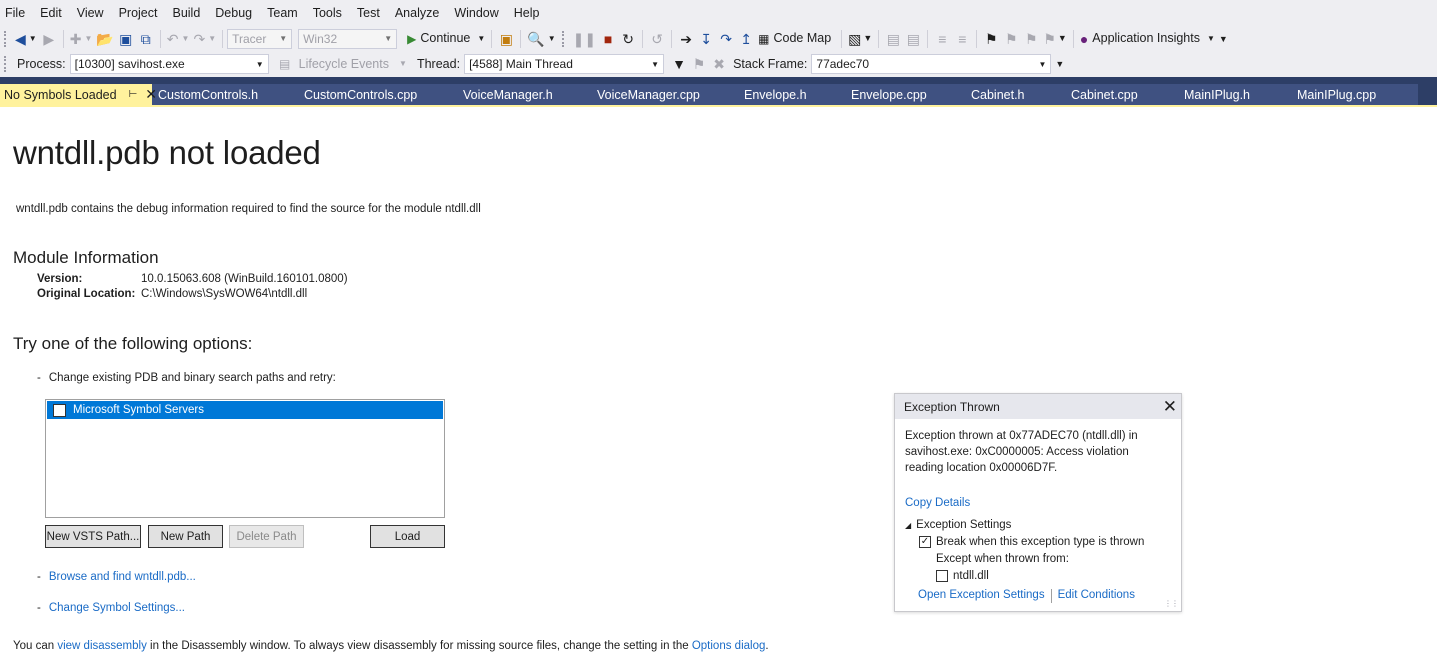 This screenshot has height=668, width=1437. I want to click on menu-test: Test, so click(370, 13).